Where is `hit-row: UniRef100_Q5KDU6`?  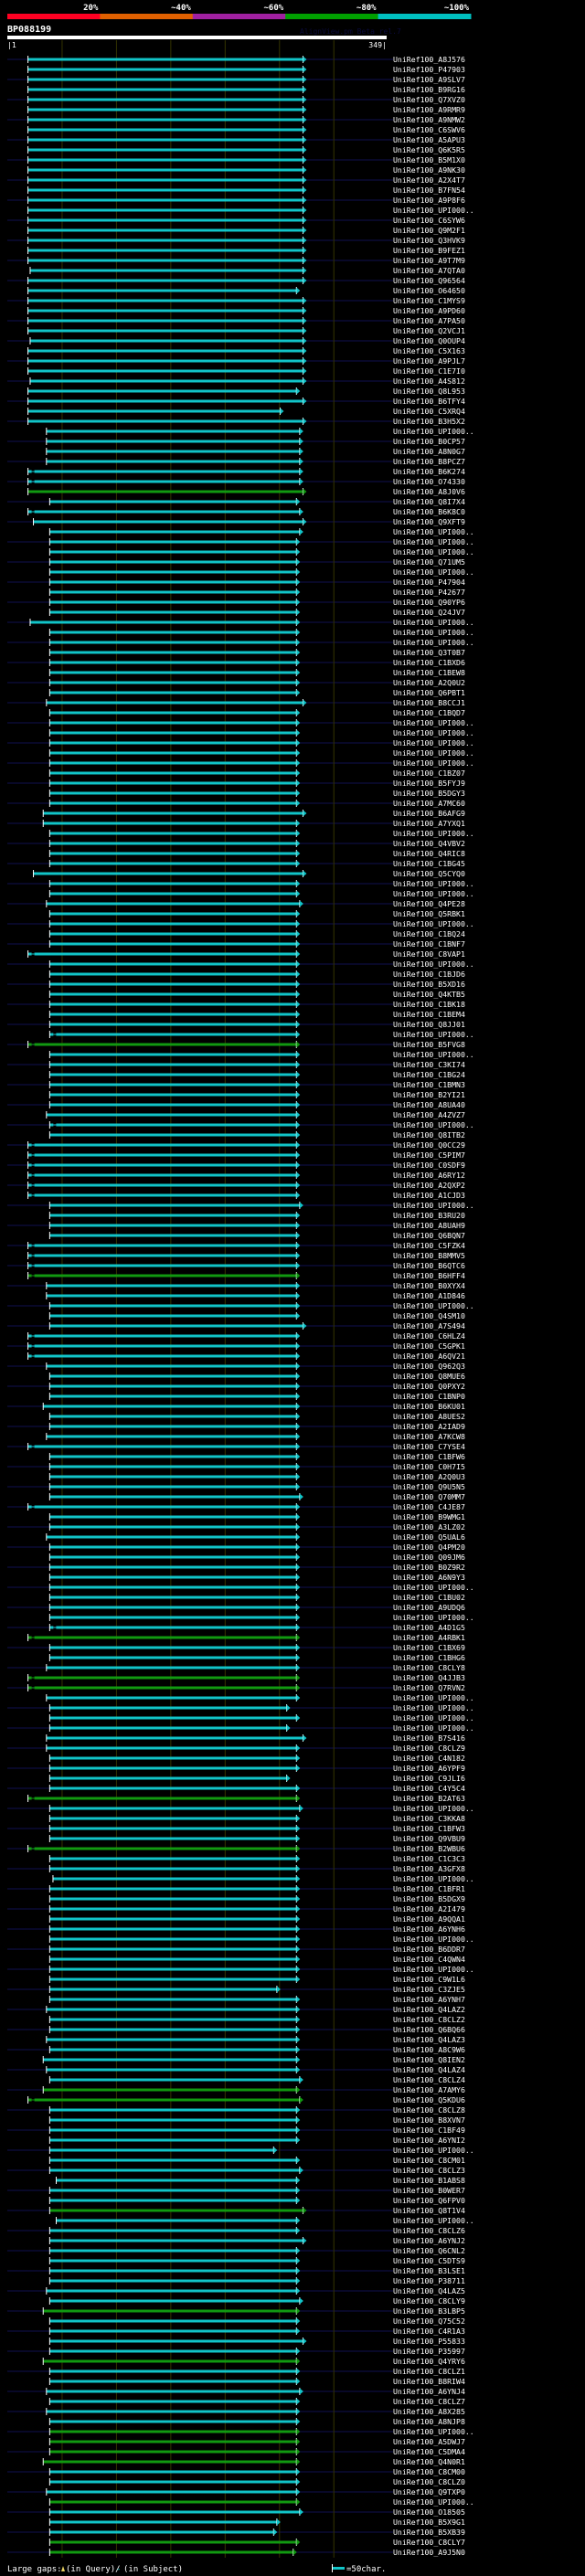
hit-row: UniRef100_Q5KDU6 is located at coordinates (246, 2099).